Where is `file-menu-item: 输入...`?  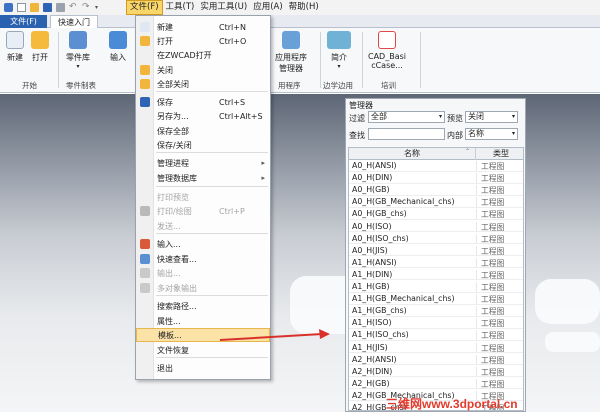 file-menu-item: 输入... is located at coordinates (203, 244).